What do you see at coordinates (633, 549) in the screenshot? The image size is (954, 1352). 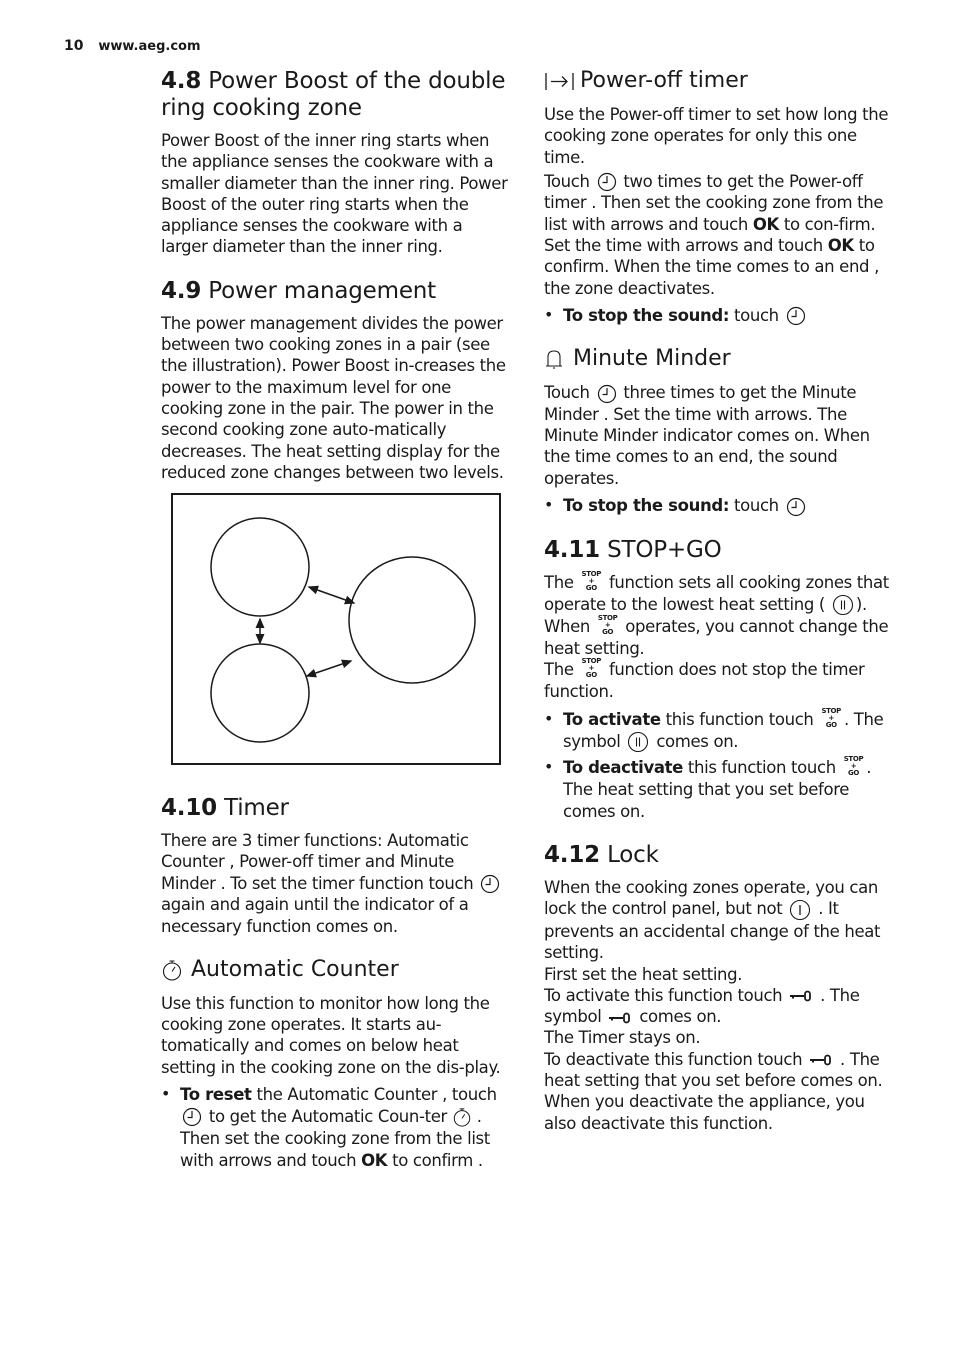 I see `section-heading: 4.11 STOP+GO` at bounding box center [633, 549].